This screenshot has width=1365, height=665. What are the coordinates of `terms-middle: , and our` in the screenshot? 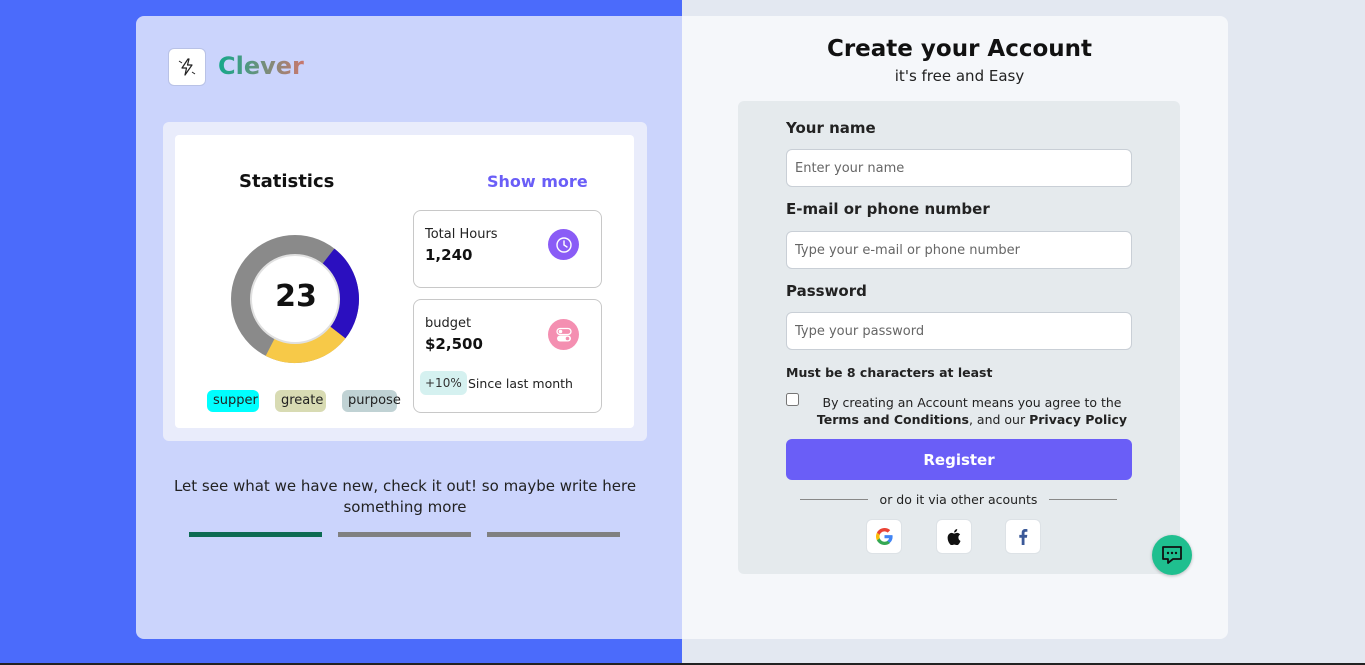 It's located at (999, 419).